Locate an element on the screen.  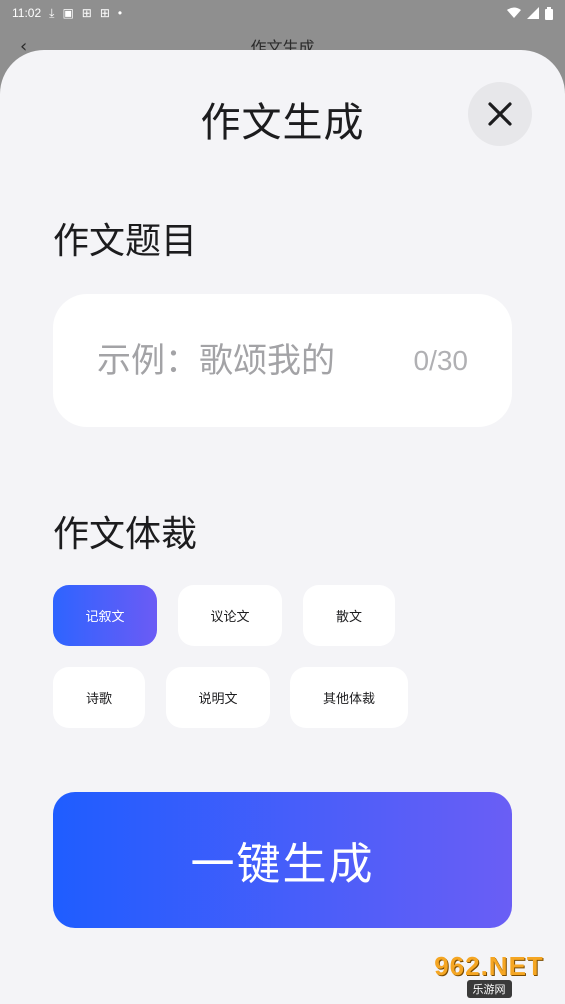
download-icon: ⤓ is located at coordinates (52, 12).